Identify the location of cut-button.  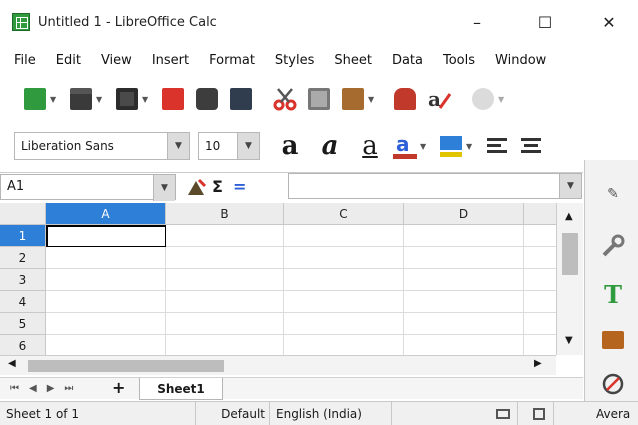
(285, 99).